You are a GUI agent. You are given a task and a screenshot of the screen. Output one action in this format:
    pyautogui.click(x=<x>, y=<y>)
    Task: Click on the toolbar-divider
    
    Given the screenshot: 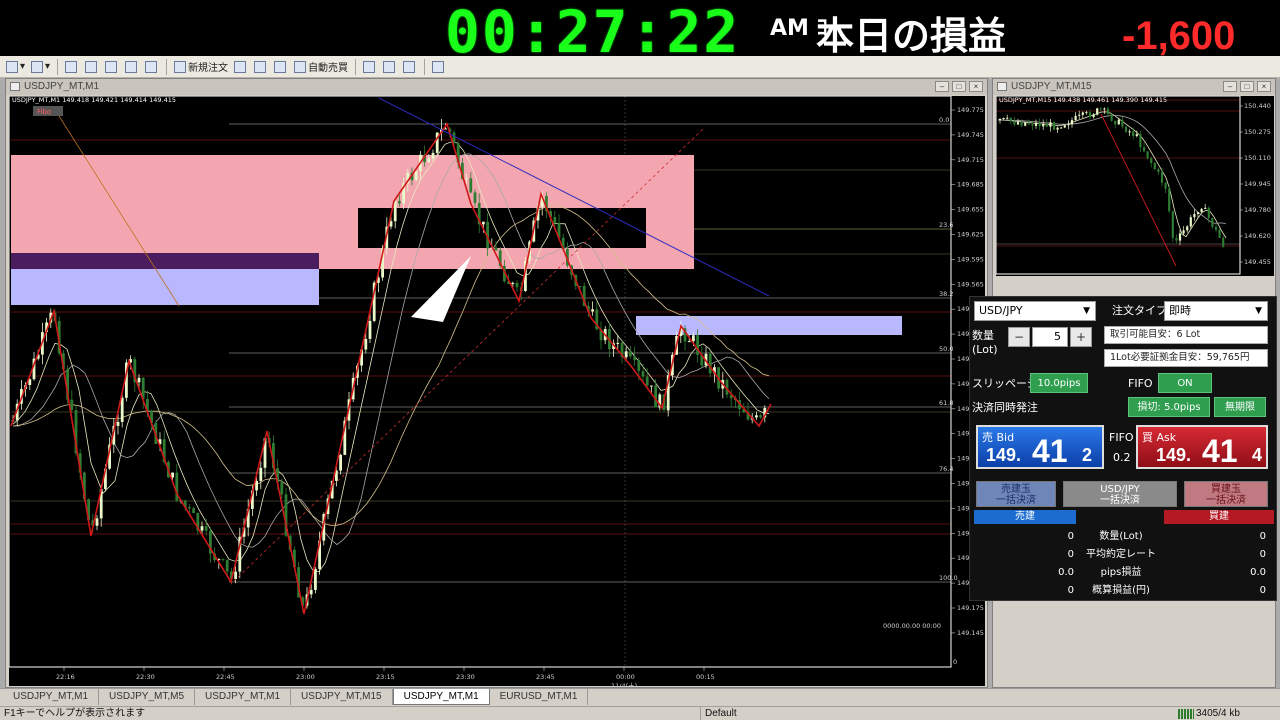 What is the action you would take?
    pyautogui.click(x=356, y=66)
    